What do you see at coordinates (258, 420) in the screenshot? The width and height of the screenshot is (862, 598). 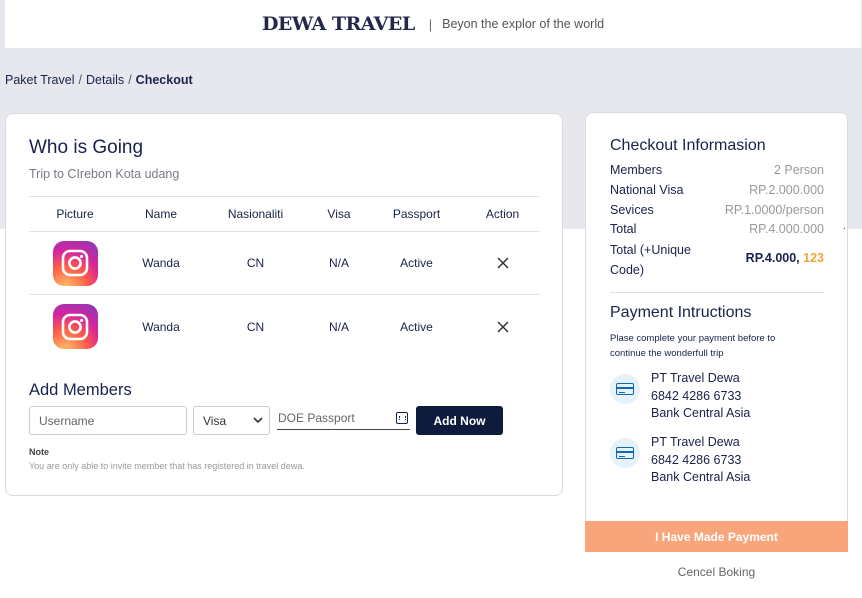 I see `chevron-down-icon` at bounding box center [258, 420].